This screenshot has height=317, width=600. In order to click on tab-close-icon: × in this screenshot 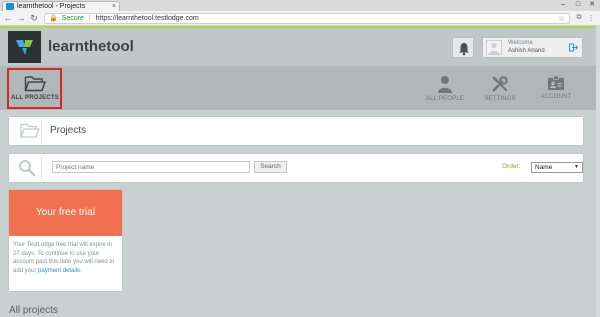, I will do `click(114, 6)`.